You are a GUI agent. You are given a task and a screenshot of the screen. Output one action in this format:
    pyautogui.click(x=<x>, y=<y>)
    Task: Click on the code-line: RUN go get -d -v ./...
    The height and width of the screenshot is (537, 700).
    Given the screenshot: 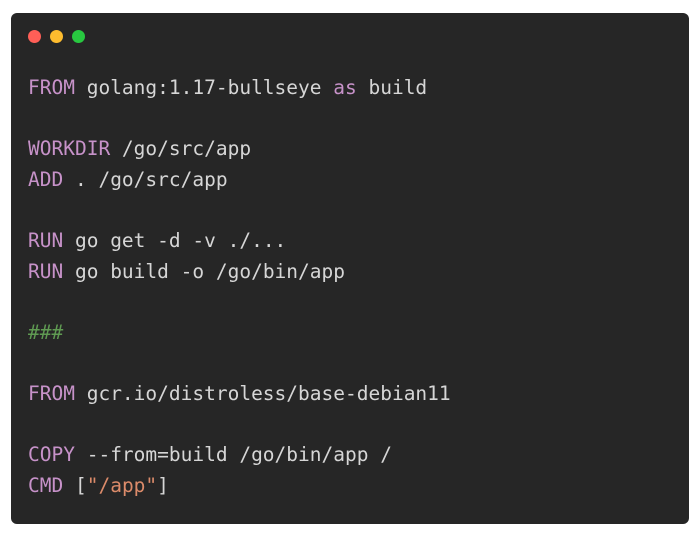 What is the action you would take?
    pyautogui.click(x=239, y=241)
    